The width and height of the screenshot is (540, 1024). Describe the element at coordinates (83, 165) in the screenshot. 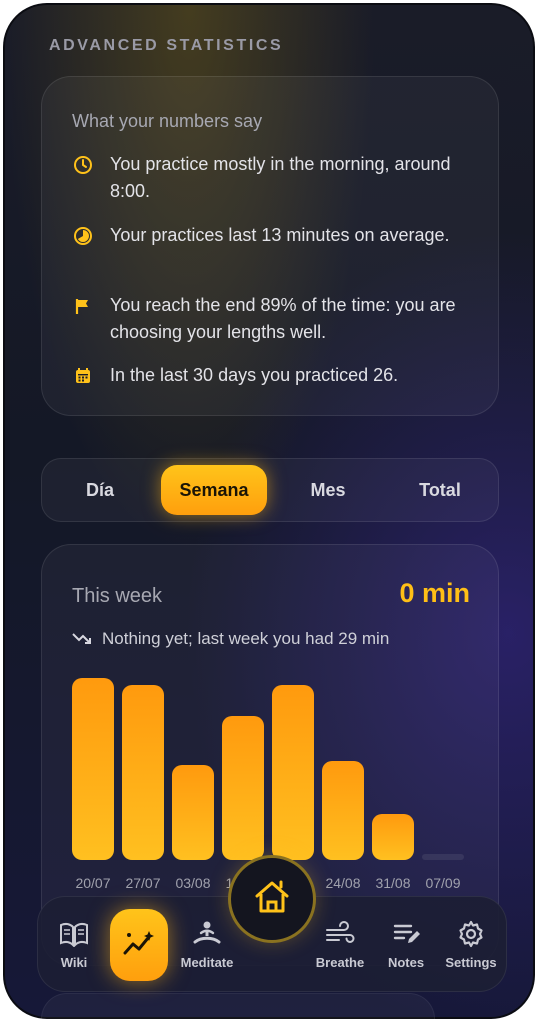

I see `clock-icon` at that location.